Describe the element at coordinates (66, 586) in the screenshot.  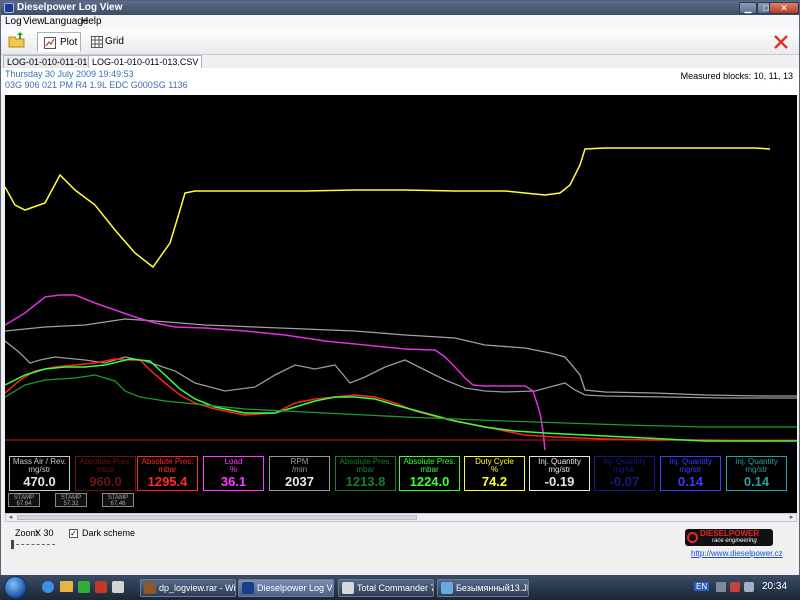
I see `quicklaunch-folder-icon` at that location.